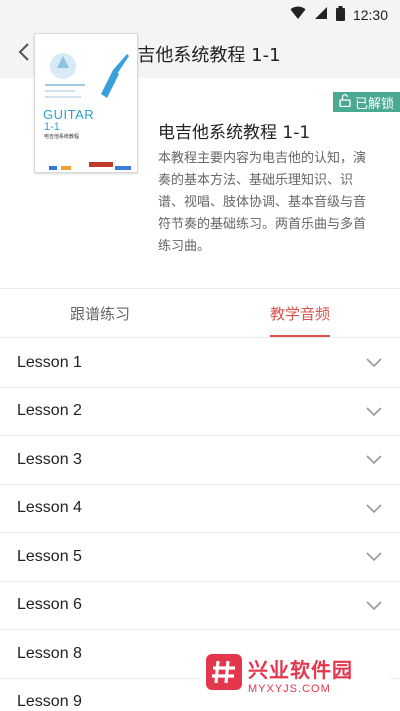 The image size is (400, 711). I want to click on list-item: Lesson 2, so click(200, 412).